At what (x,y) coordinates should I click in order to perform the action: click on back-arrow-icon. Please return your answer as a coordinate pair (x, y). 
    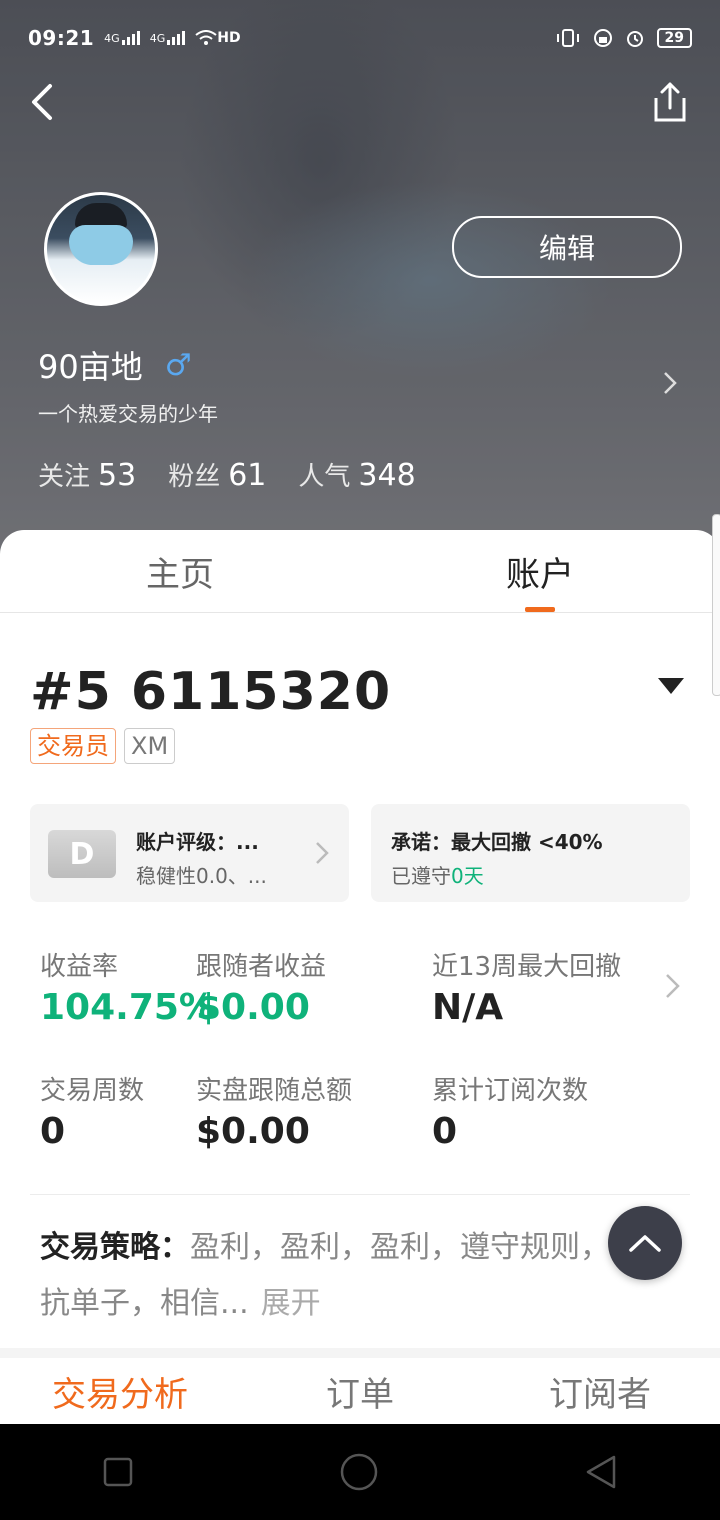
    Looking at the image, I should click on (48, 102).